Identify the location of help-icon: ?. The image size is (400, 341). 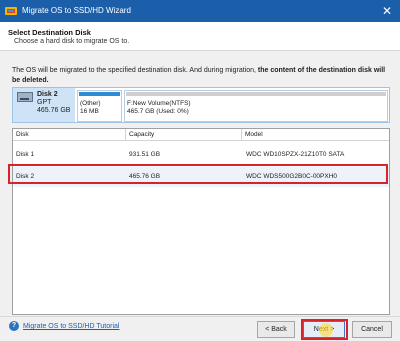
(14, 326).